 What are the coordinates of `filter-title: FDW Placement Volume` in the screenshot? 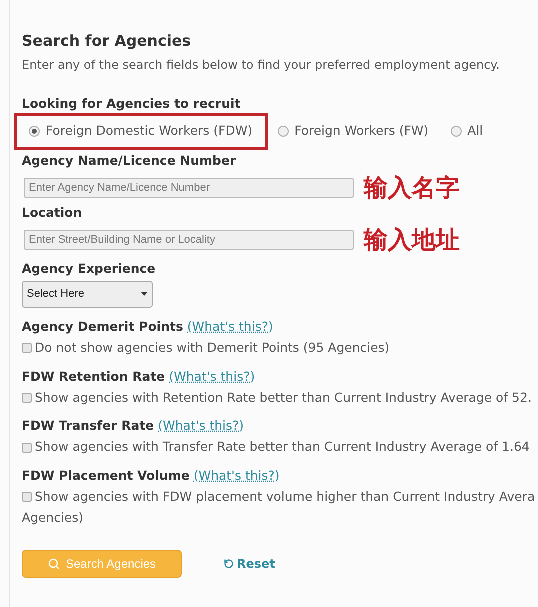 It's located at (106, 476).